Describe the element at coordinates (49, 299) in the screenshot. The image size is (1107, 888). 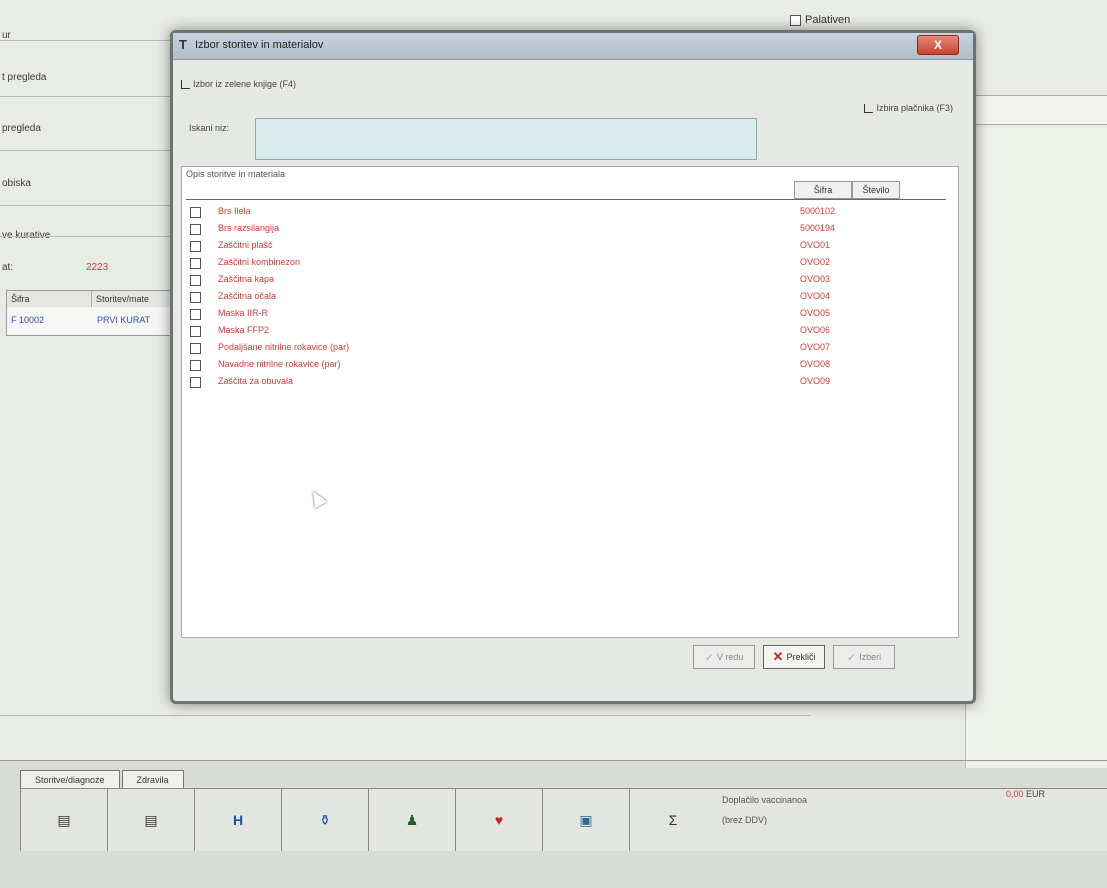
I see `grid-header-sifra: Šifra` at that location.